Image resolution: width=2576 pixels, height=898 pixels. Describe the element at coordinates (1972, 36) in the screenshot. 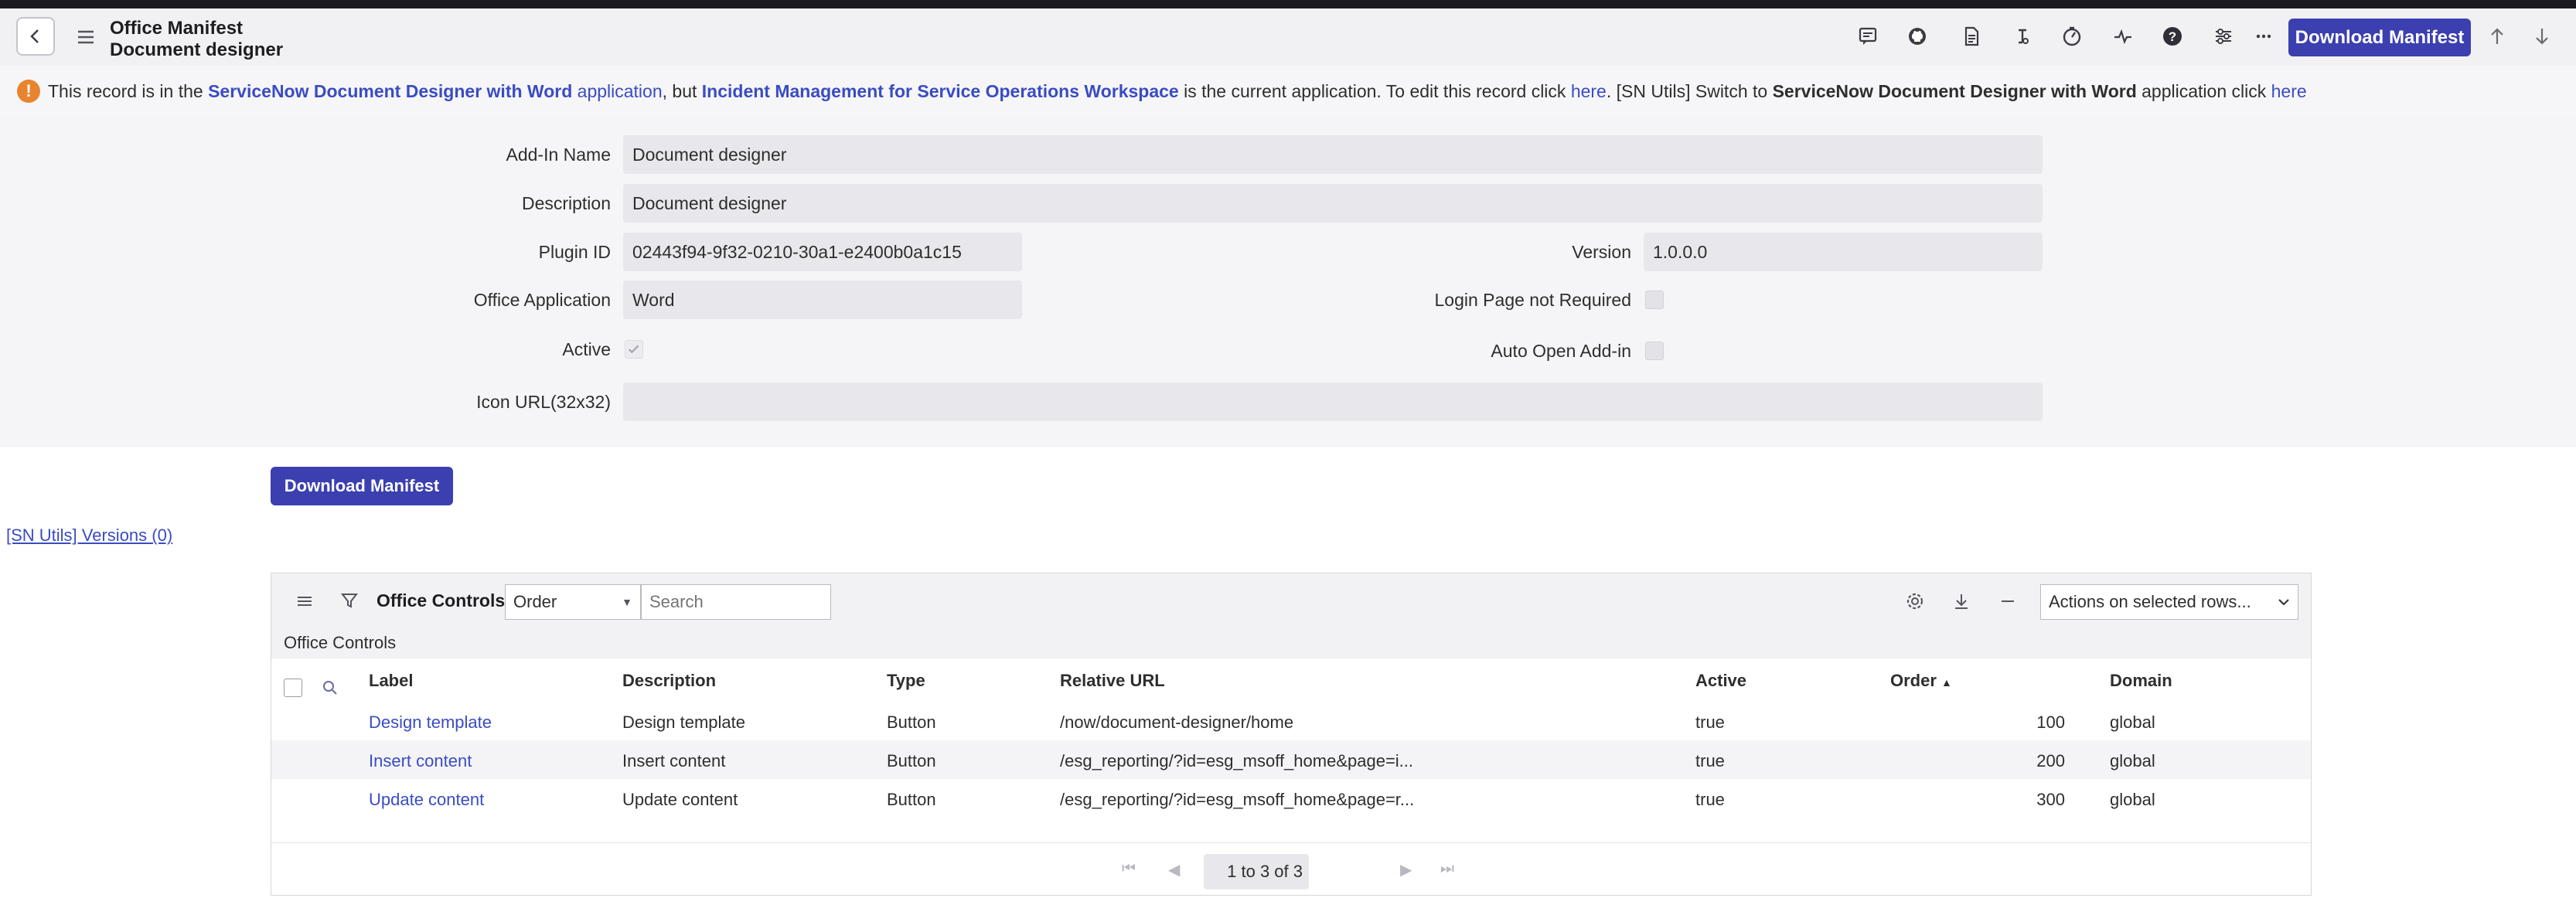

I see `document-icon` at that location.